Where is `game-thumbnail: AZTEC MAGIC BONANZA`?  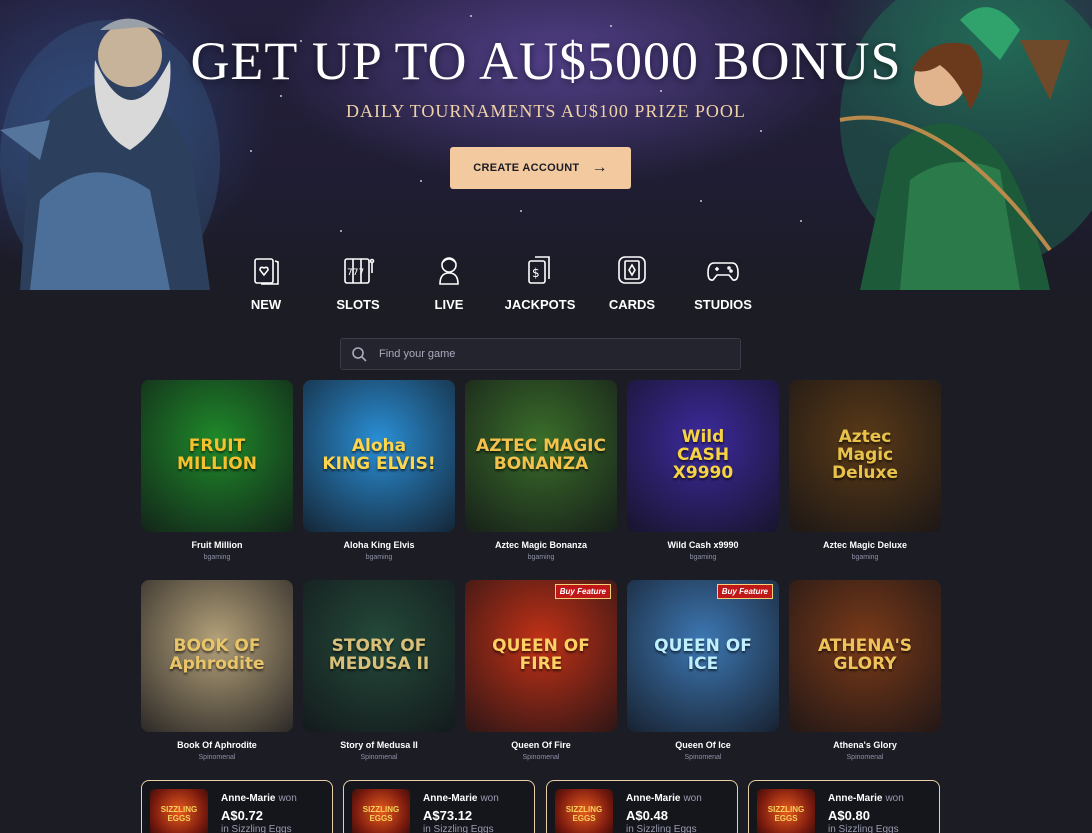
game-thumbnail: AZTEC MAGIC BONANZA is located at coordinates (541, 456).